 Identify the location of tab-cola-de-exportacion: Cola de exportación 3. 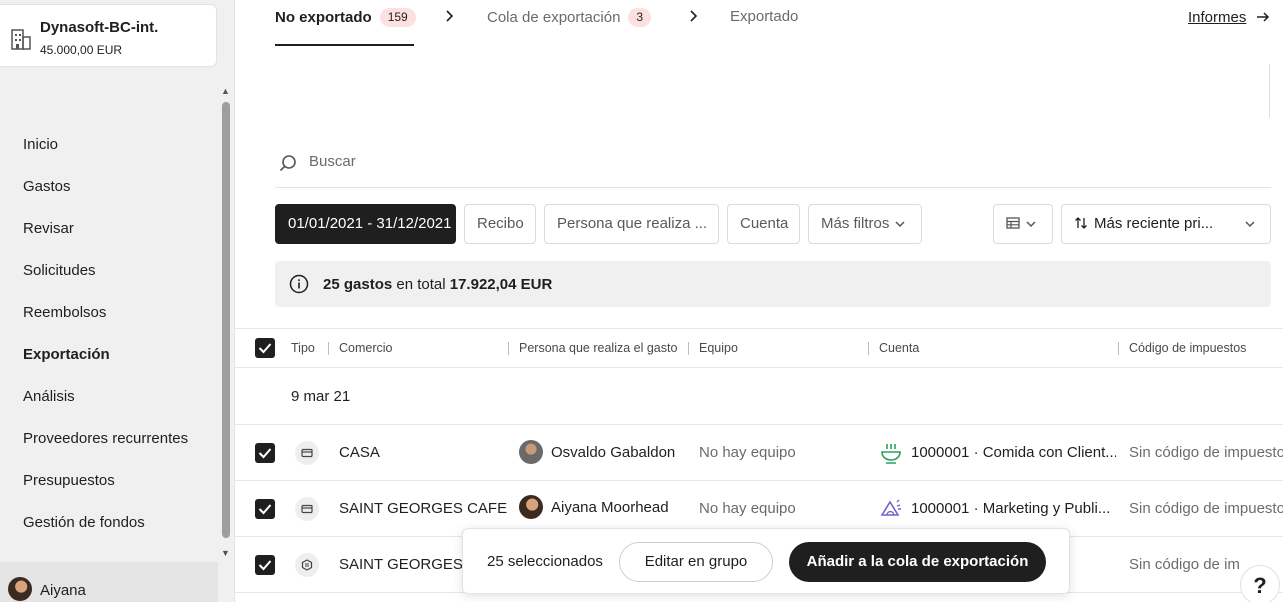
(569, 17).